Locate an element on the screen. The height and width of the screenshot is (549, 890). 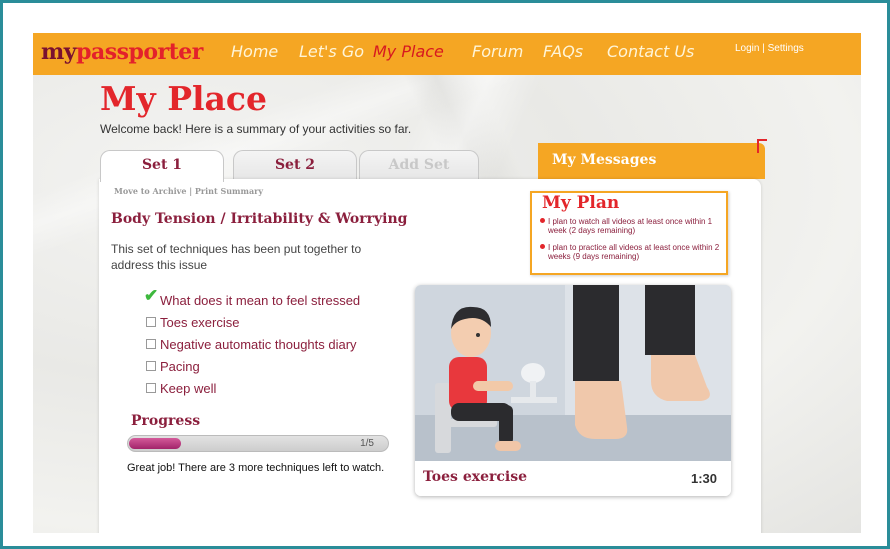
video-thumbnail is located at coordinates (573, 373).